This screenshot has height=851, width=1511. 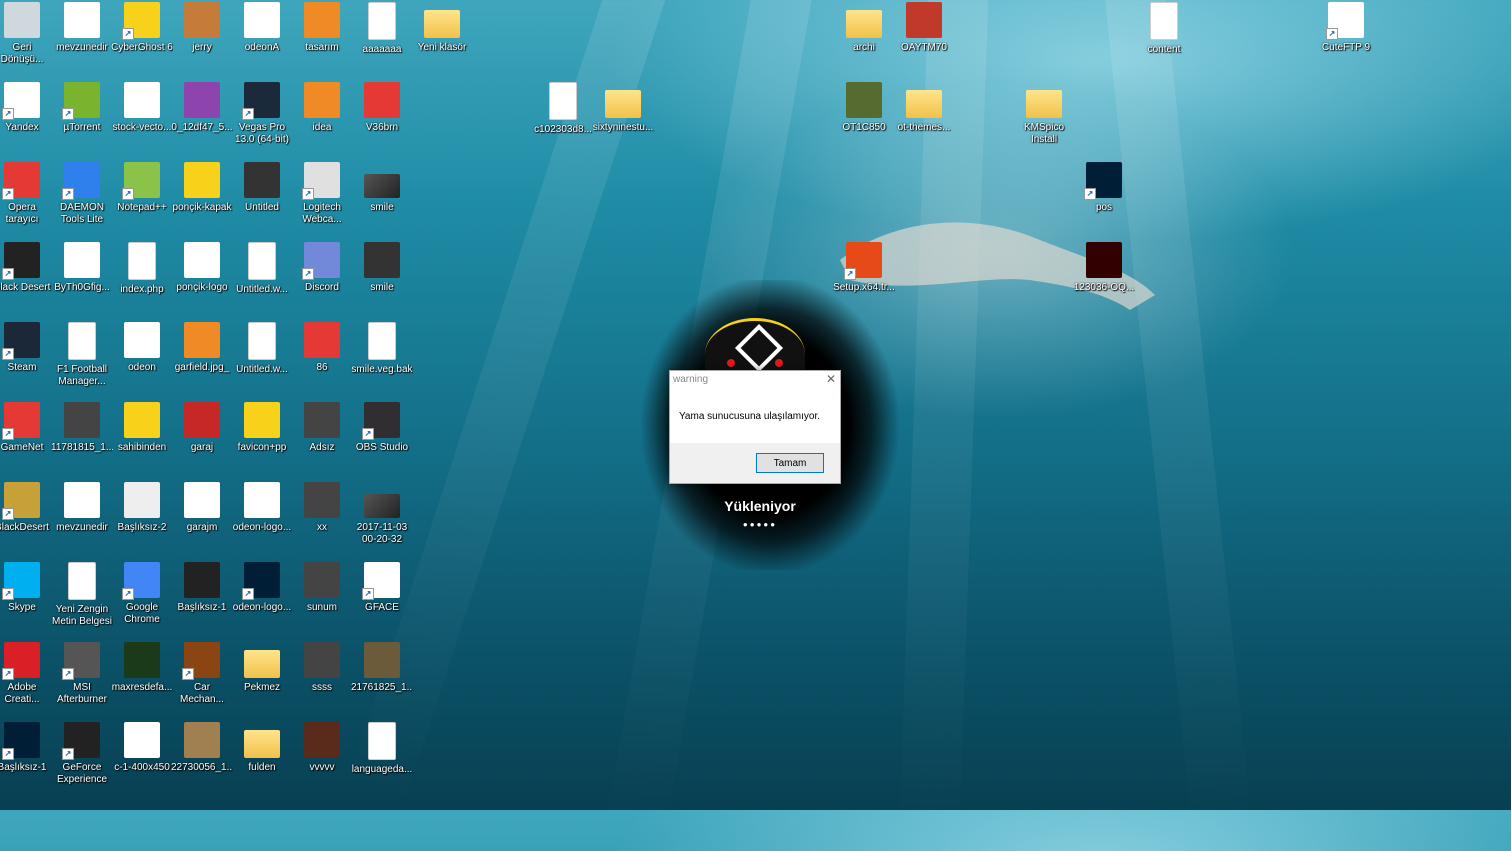 What do you see at coordinates (262, 28) in the screenshot?
I see `desktop-icon: odeonA` at bounding box center [262, 28].